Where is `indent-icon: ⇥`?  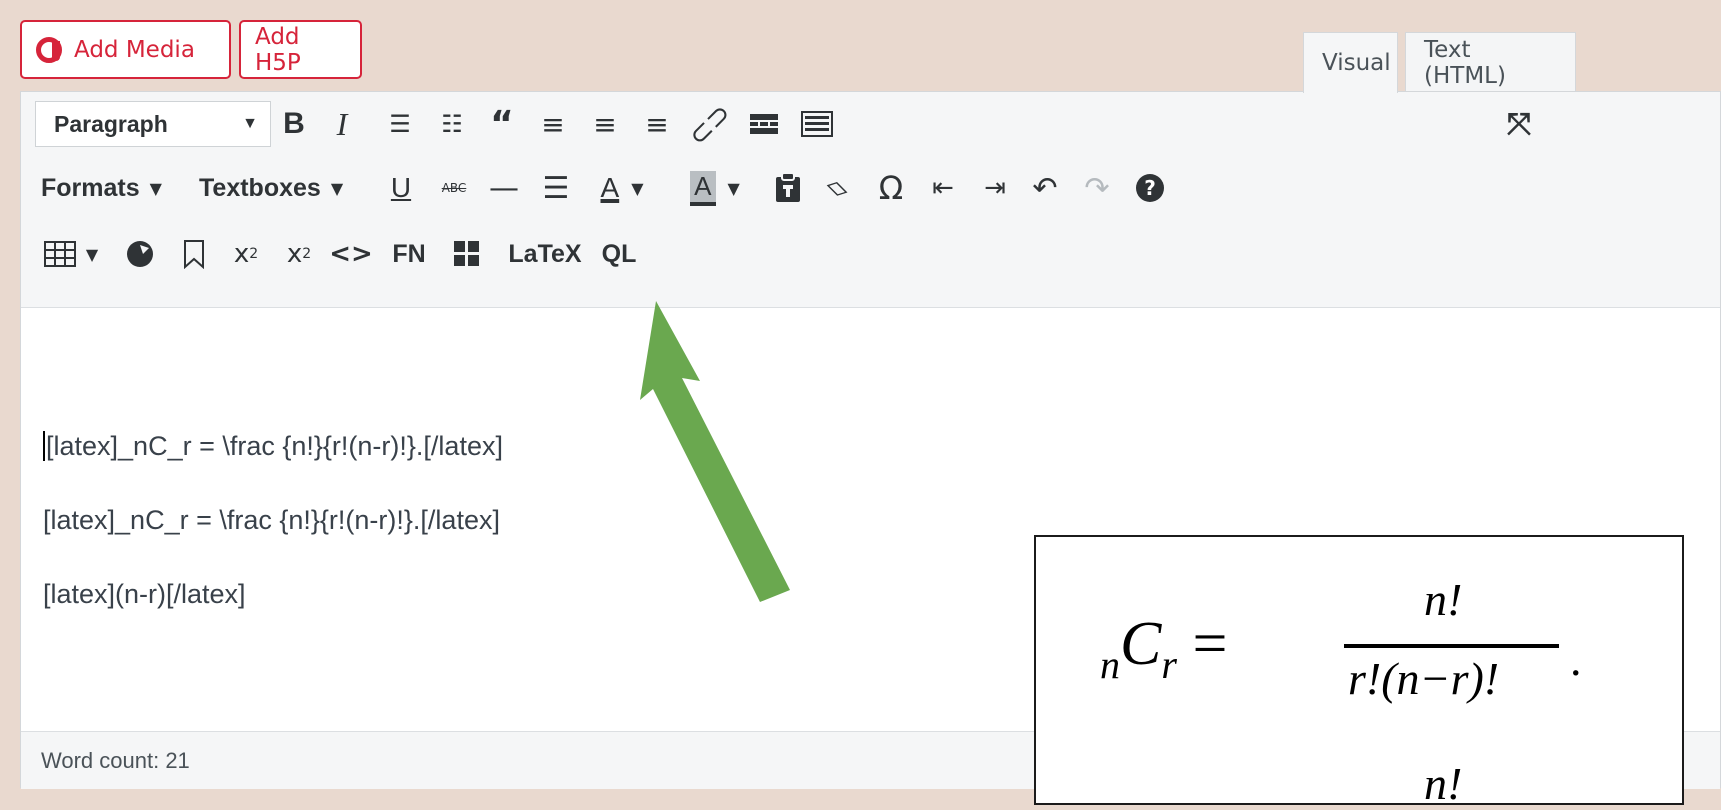
indent-icon: ⇥ is located at coordinates (995, 188).